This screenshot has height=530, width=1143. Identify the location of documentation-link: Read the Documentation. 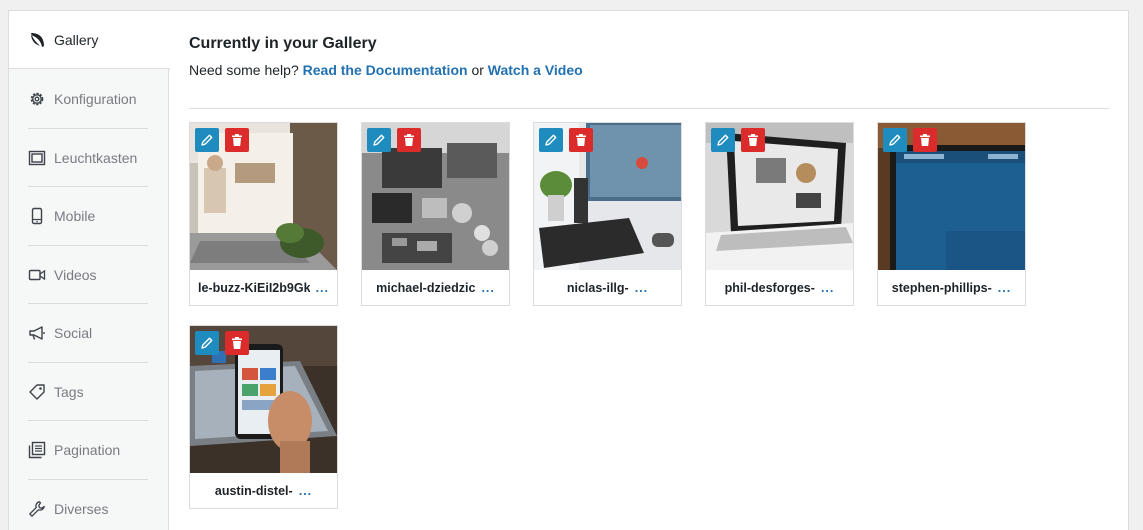
(385, 70).